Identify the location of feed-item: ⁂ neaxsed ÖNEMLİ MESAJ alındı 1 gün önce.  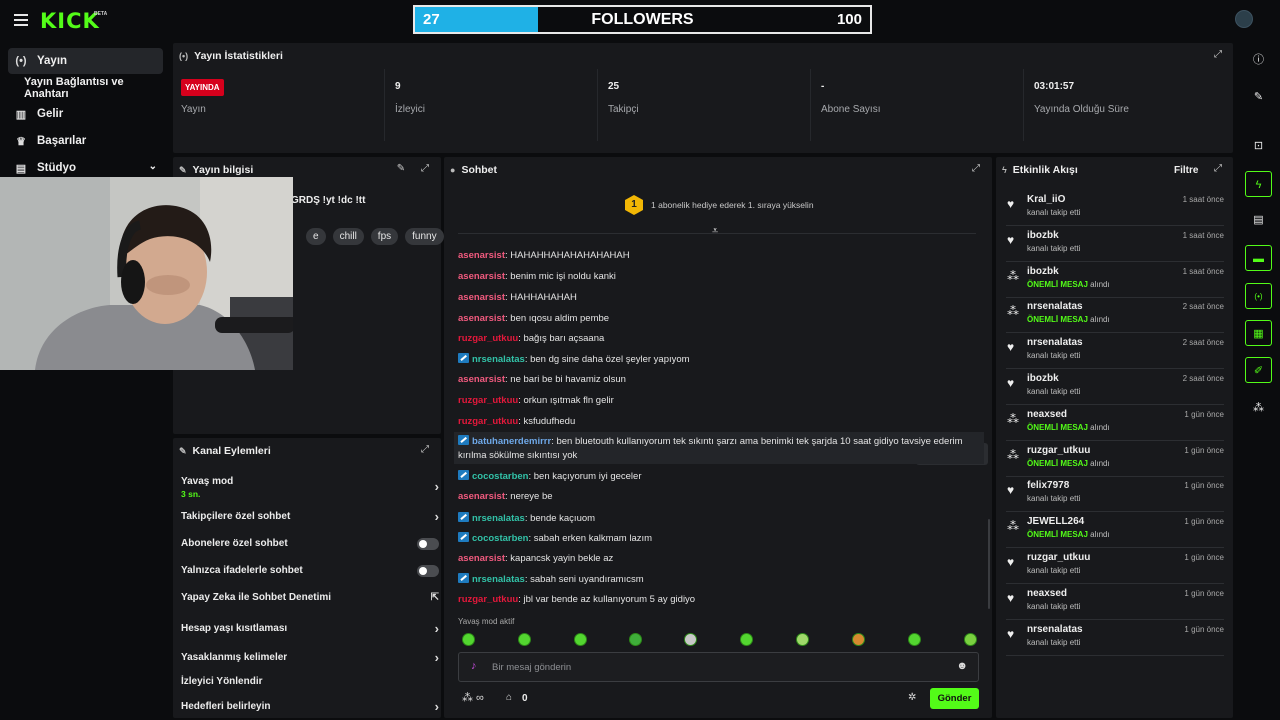
(1115, 423).